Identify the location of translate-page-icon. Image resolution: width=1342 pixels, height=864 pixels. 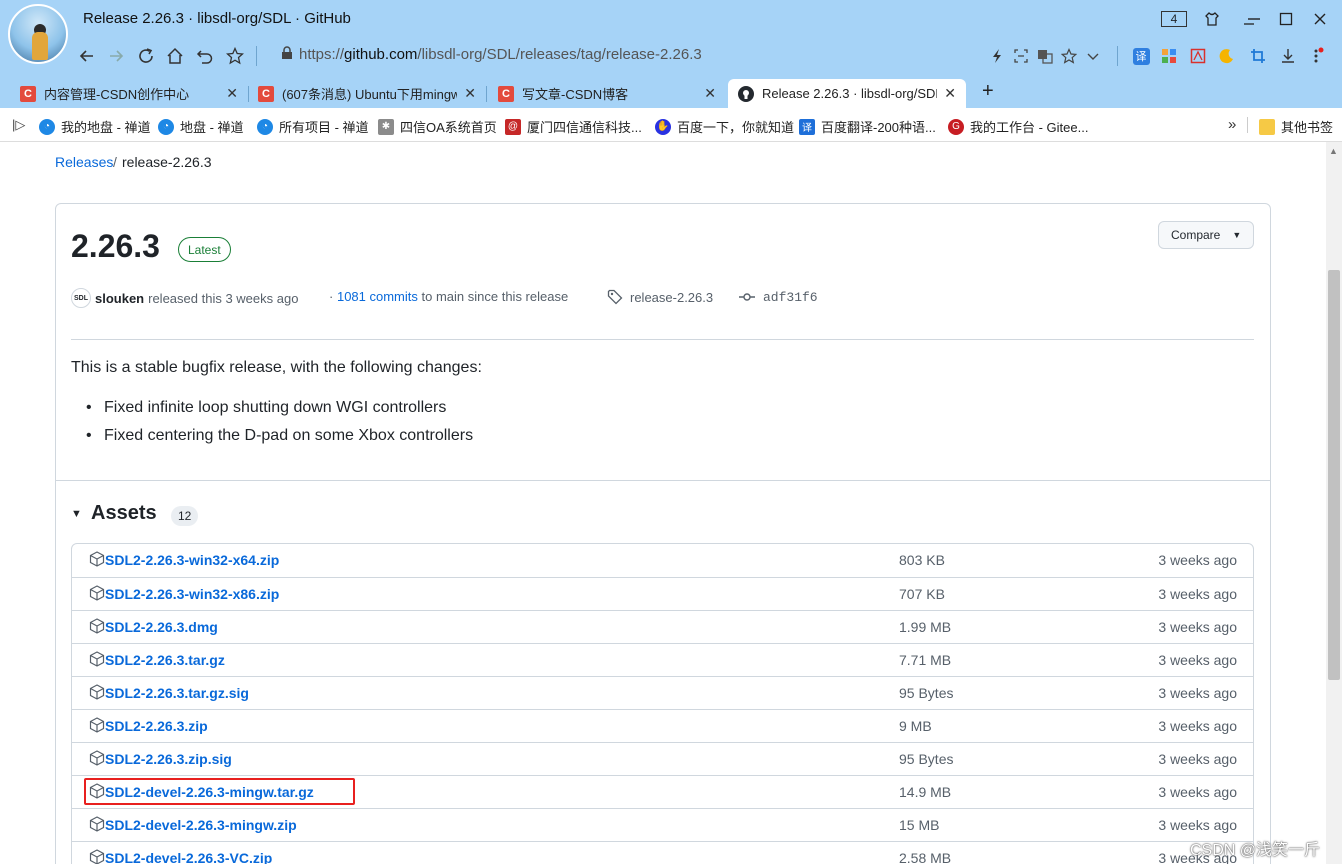
(1045, 56).